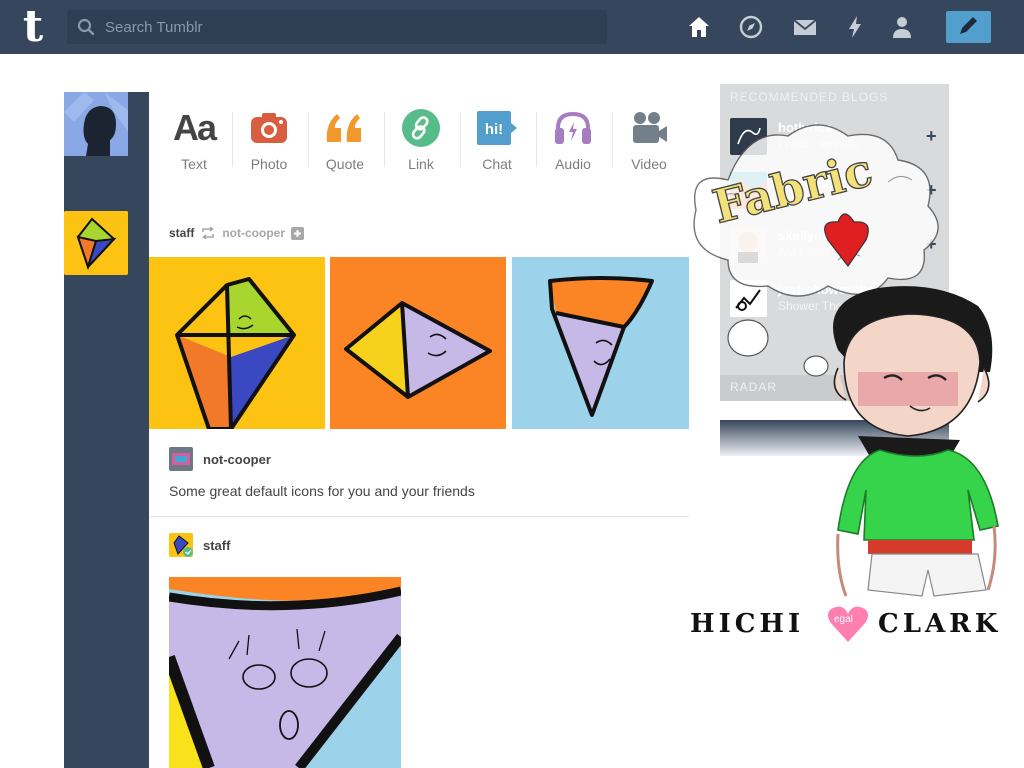  I want to click on post-type-quote: Quote, so click(345, 141).